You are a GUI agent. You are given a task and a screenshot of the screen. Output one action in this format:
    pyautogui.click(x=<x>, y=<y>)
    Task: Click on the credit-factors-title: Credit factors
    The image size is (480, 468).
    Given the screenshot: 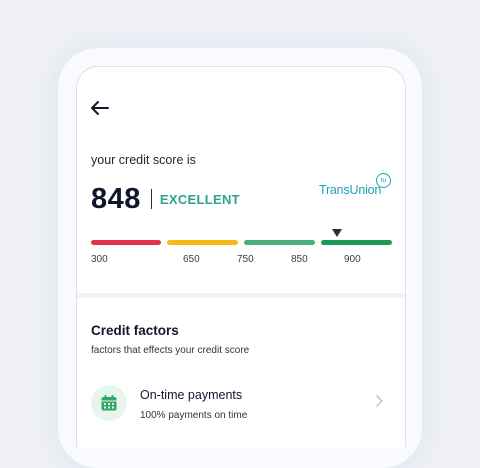 What is the action you would take?
    pyautogui.click(x=135, y=330)
    